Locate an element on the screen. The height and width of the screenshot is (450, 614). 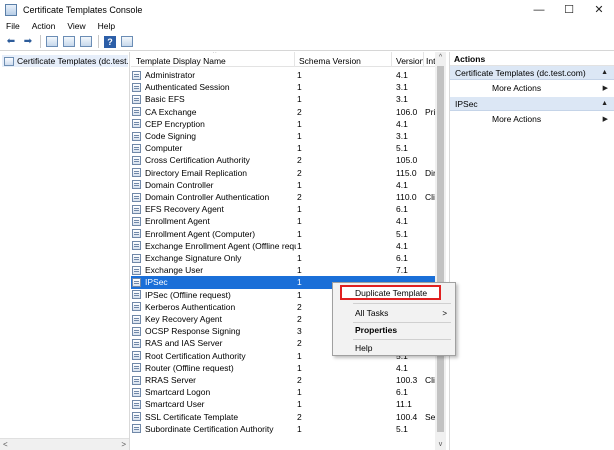
certificate-console-icon is located at coordinates (11, 9).